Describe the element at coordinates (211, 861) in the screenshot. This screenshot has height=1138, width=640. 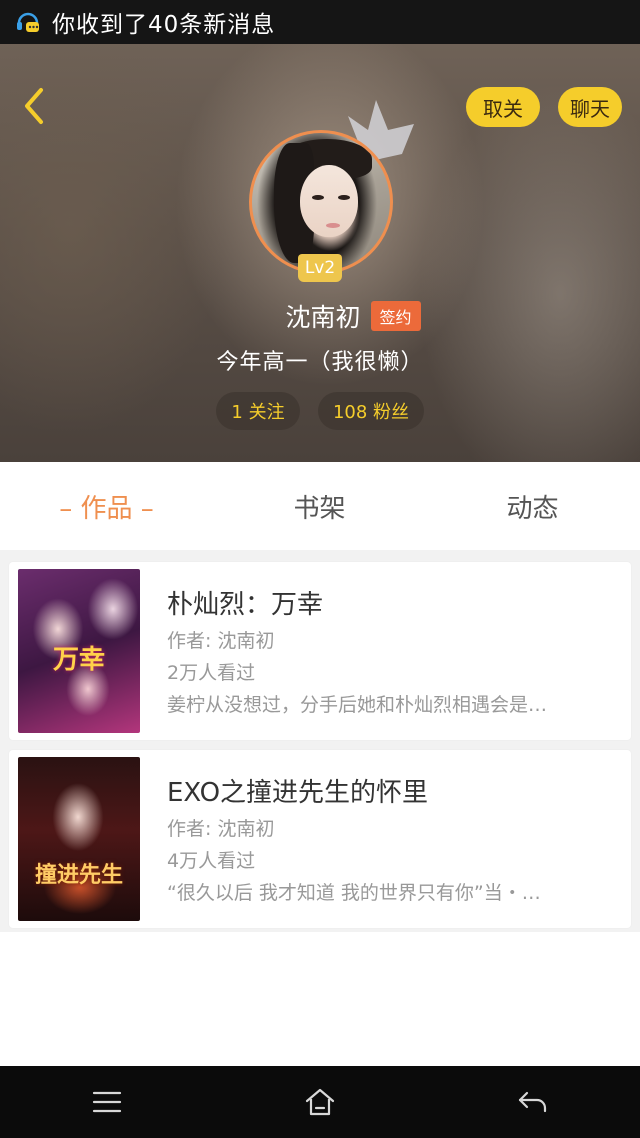
I see `book-views: 4万人看过` at that location.